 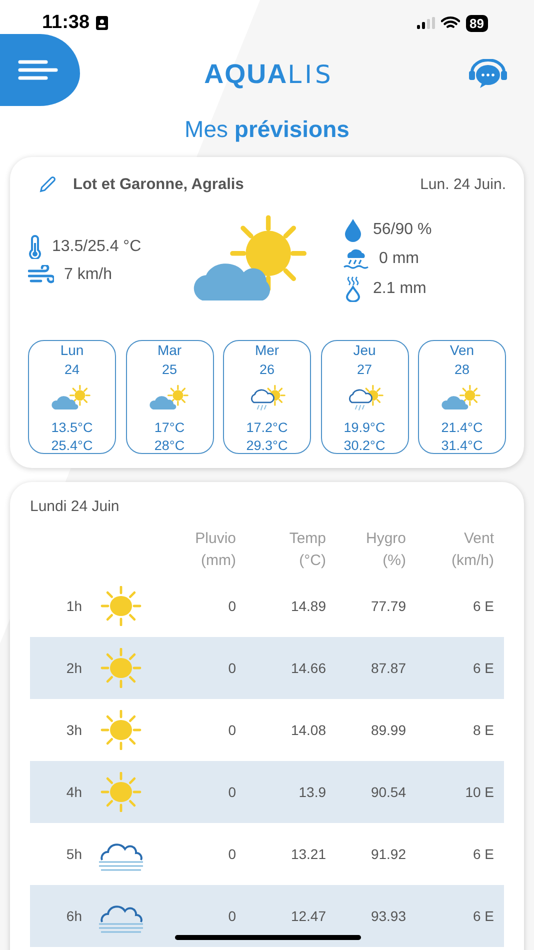 What do you see at coordinates (365, 445) in the screenshot?
I see `max-temperature: 30.2°C` at bounding box center [365, 445].